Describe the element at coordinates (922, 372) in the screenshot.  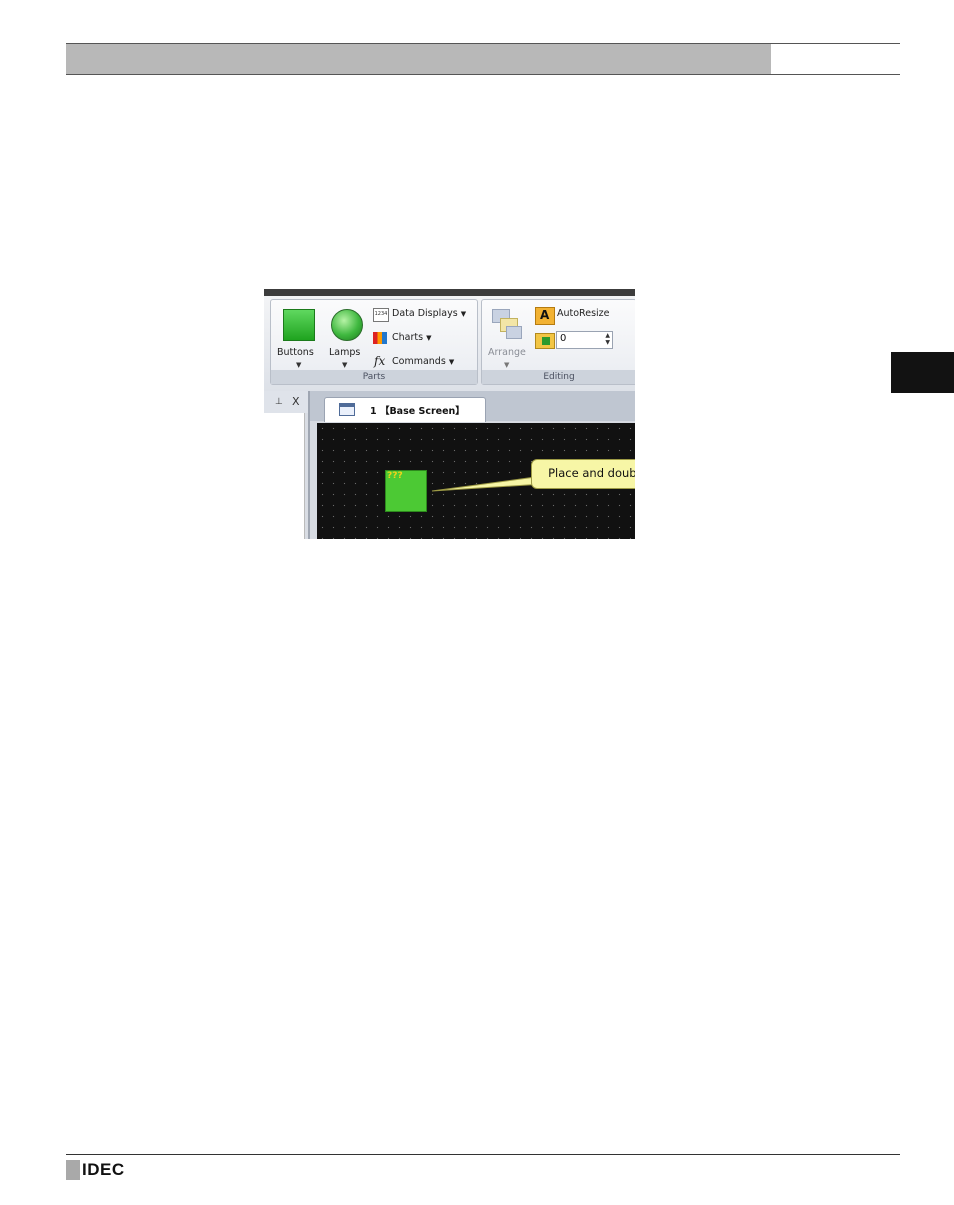
I see `chapter-side-tab` at that location.